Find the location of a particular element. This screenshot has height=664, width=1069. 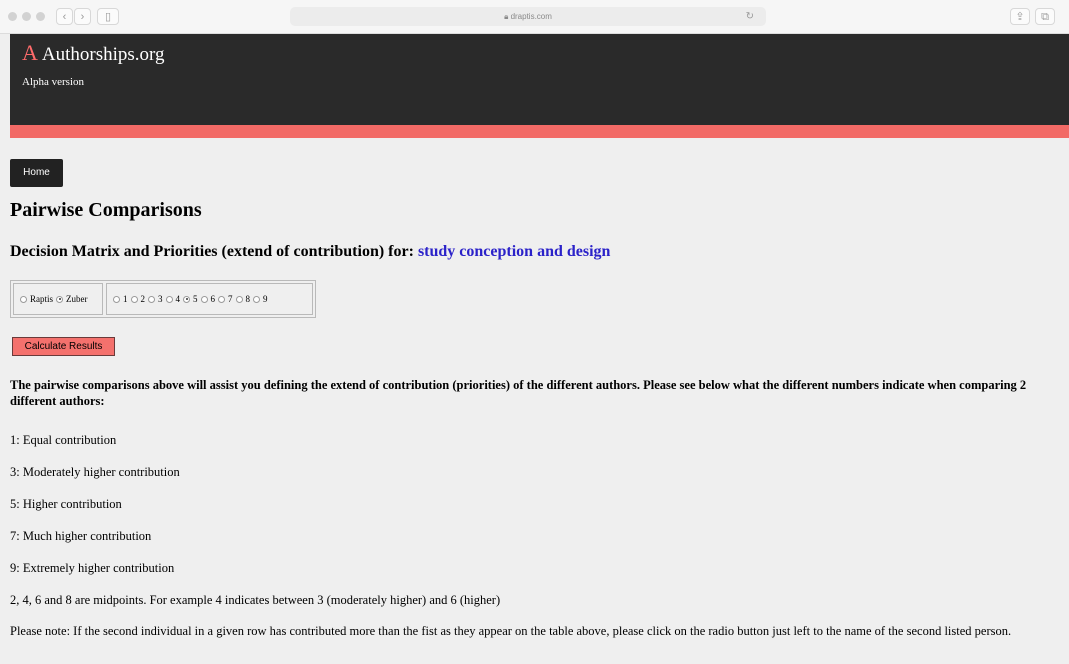

author-pair-cell: Raptis Zuber is located at coordinates (58, 299).